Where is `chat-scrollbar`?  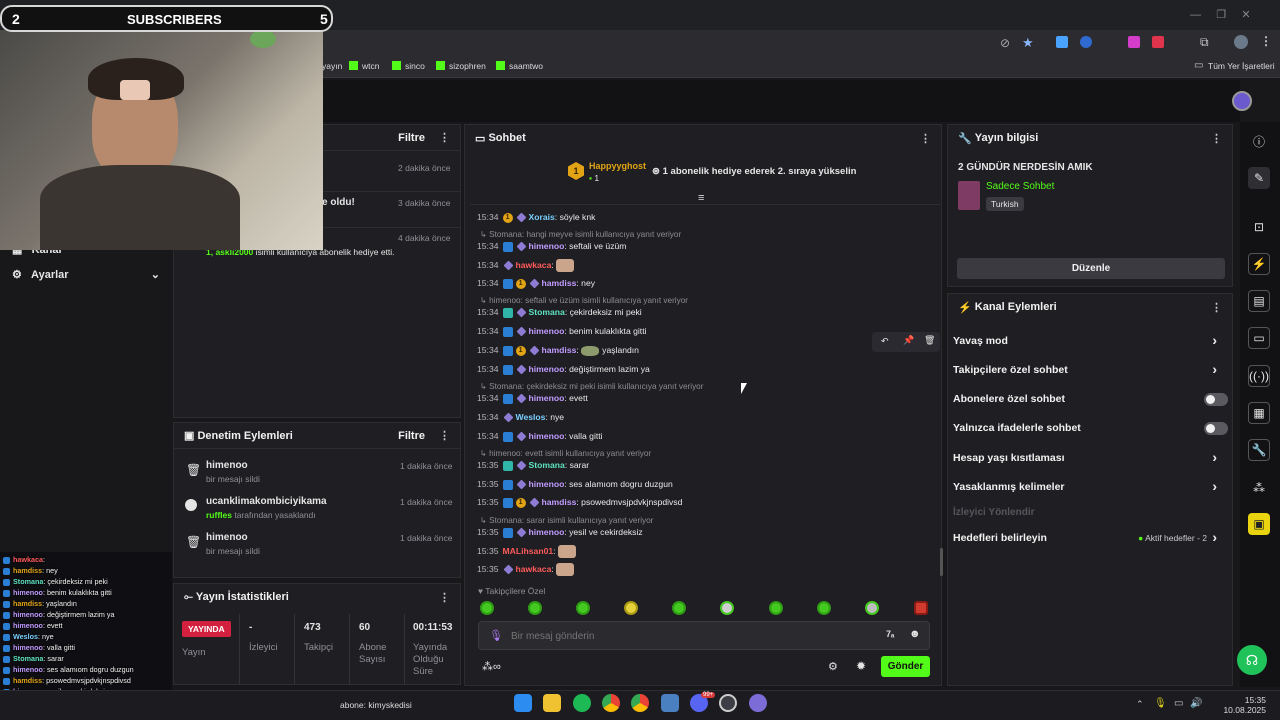
chat-scrollbar is located at coordinates (941, 562).